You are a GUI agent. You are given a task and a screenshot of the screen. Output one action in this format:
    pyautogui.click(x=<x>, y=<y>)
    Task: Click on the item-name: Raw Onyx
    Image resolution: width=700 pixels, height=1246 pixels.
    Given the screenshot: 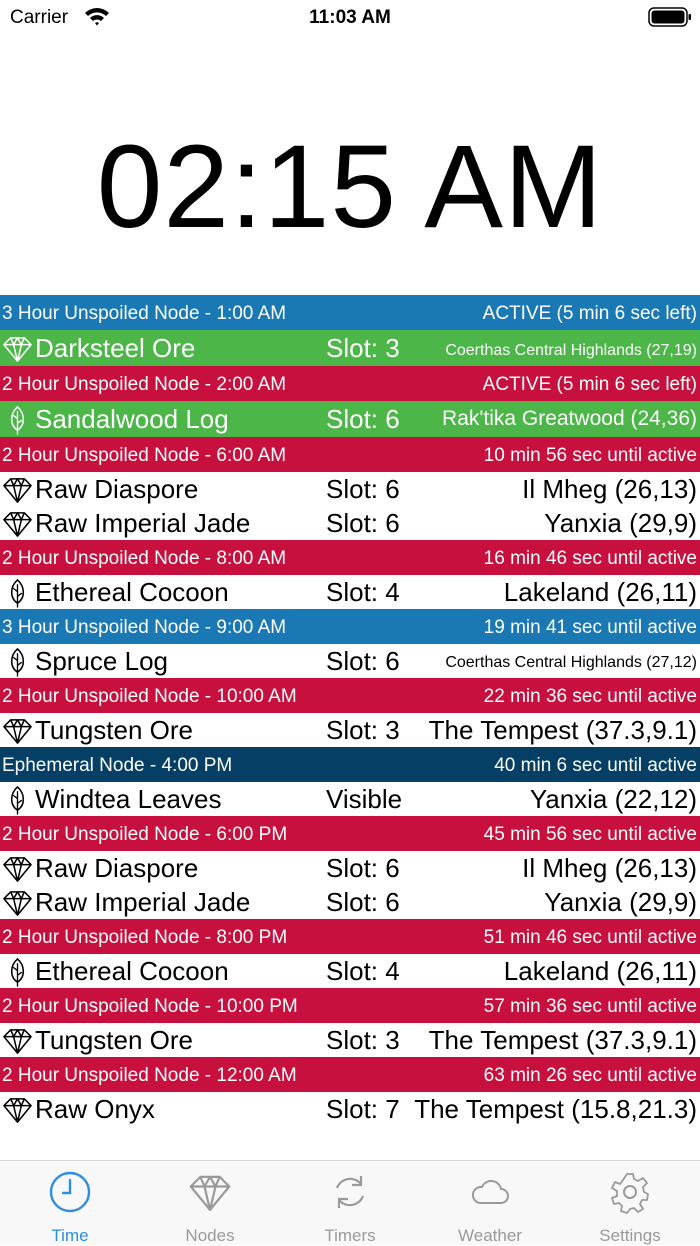 What is the action you would take?
    pyautogui.click(x=95, y=1108)
    